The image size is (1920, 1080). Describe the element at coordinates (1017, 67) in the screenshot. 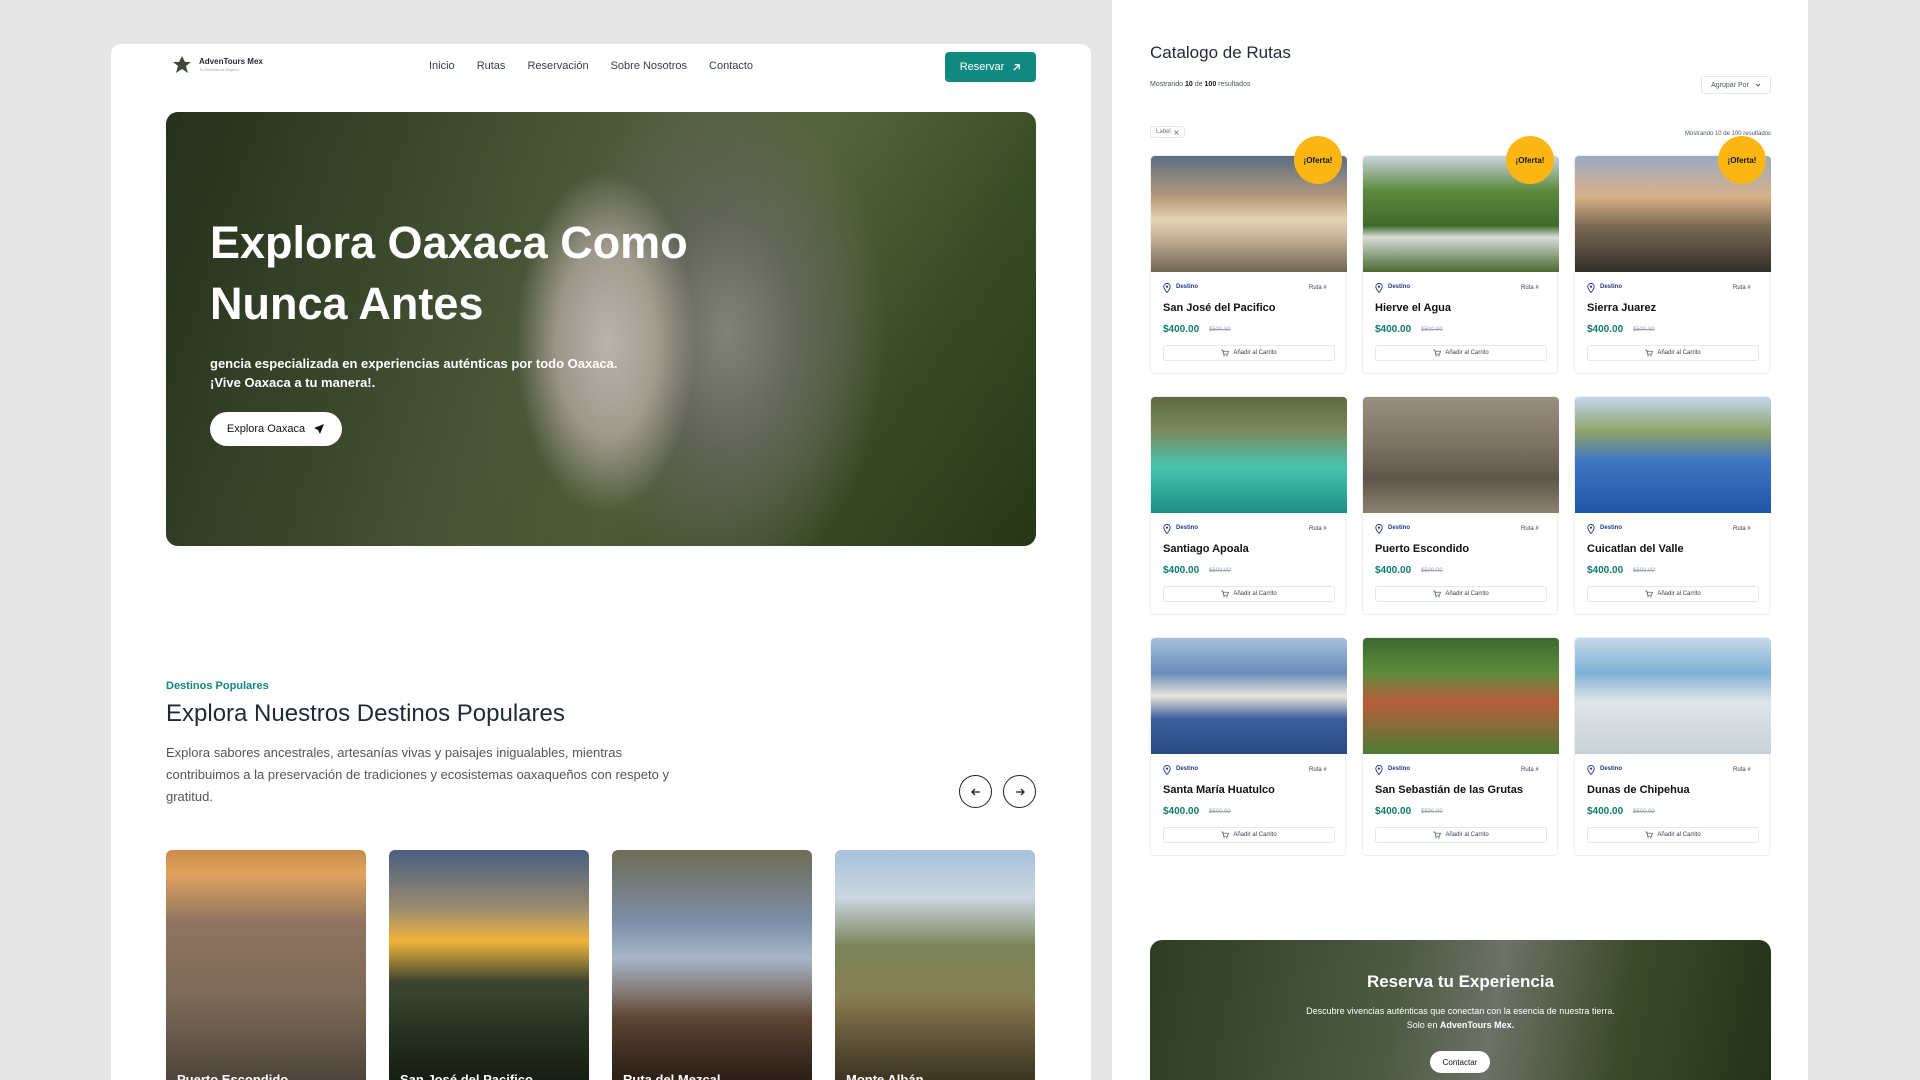

I see `arrow-up-right-icon` at that location.